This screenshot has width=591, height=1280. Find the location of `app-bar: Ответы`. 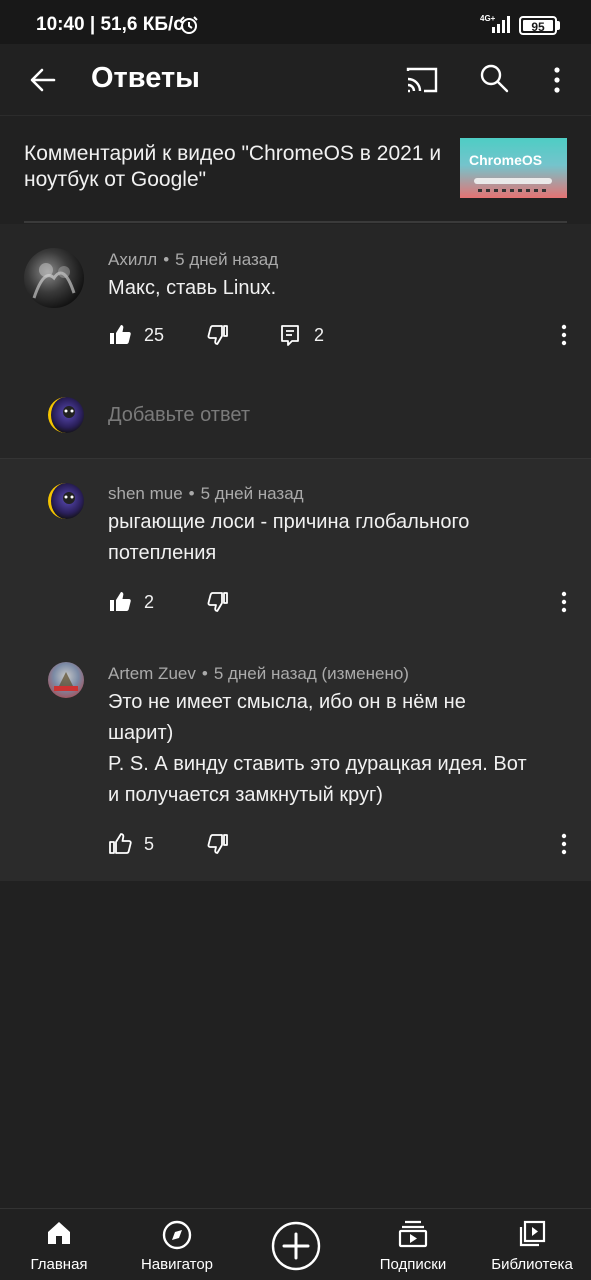

app-bar: Ответы is located at coordinates (295, 80).